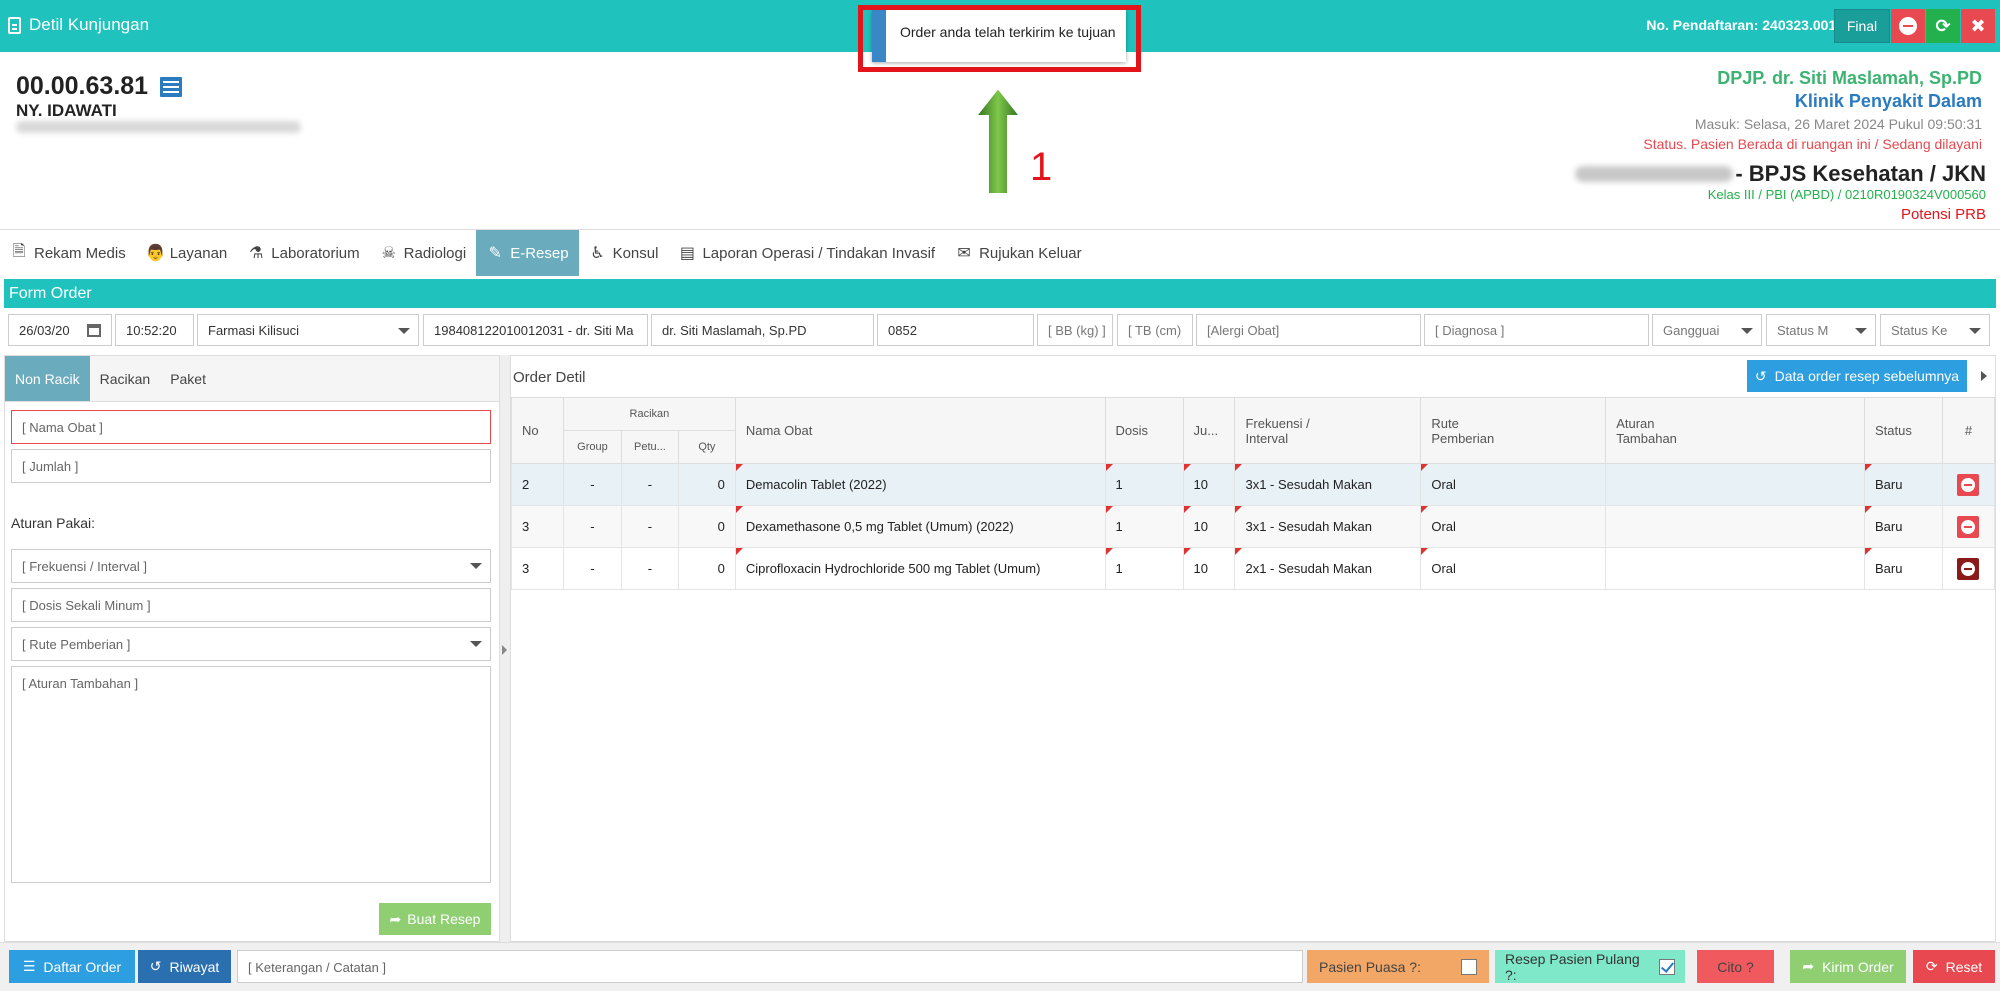 This screenshot has width=2000, height=991. I want to click on discharge-prescription-toggle: Resep Pasien Pulang ?:, so click(1590, 966).